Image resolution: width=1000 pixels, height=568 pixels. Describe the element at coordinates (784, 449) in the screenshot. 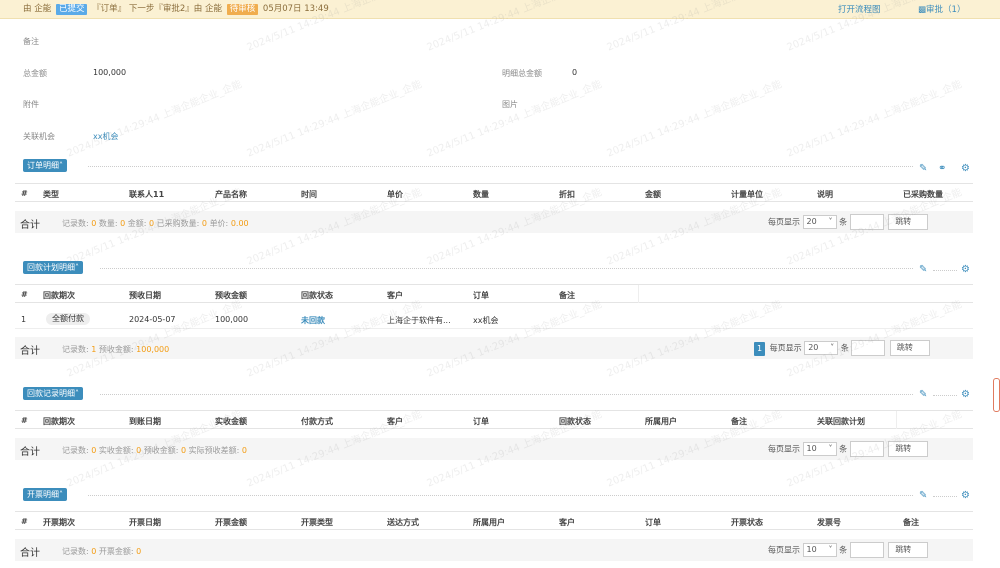

I see `per-page-label: 每页显示` at that location.